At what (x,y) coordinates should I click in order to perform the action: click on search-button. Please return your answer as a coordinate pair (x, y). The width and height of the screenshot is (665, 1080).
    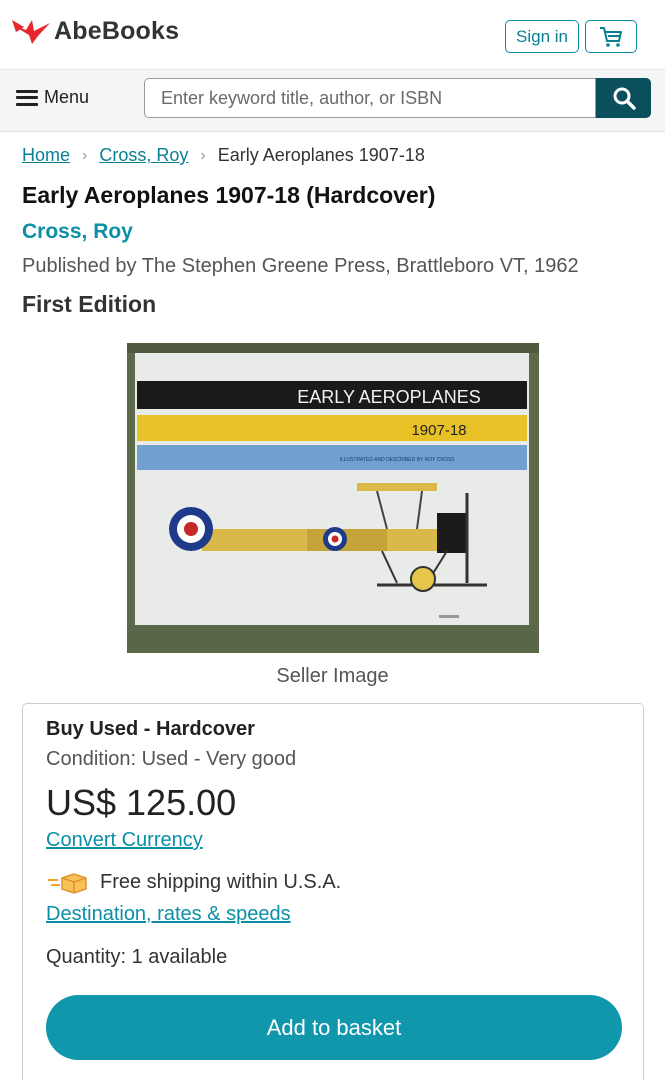
    Looking at the image, I should click on (623, 98).